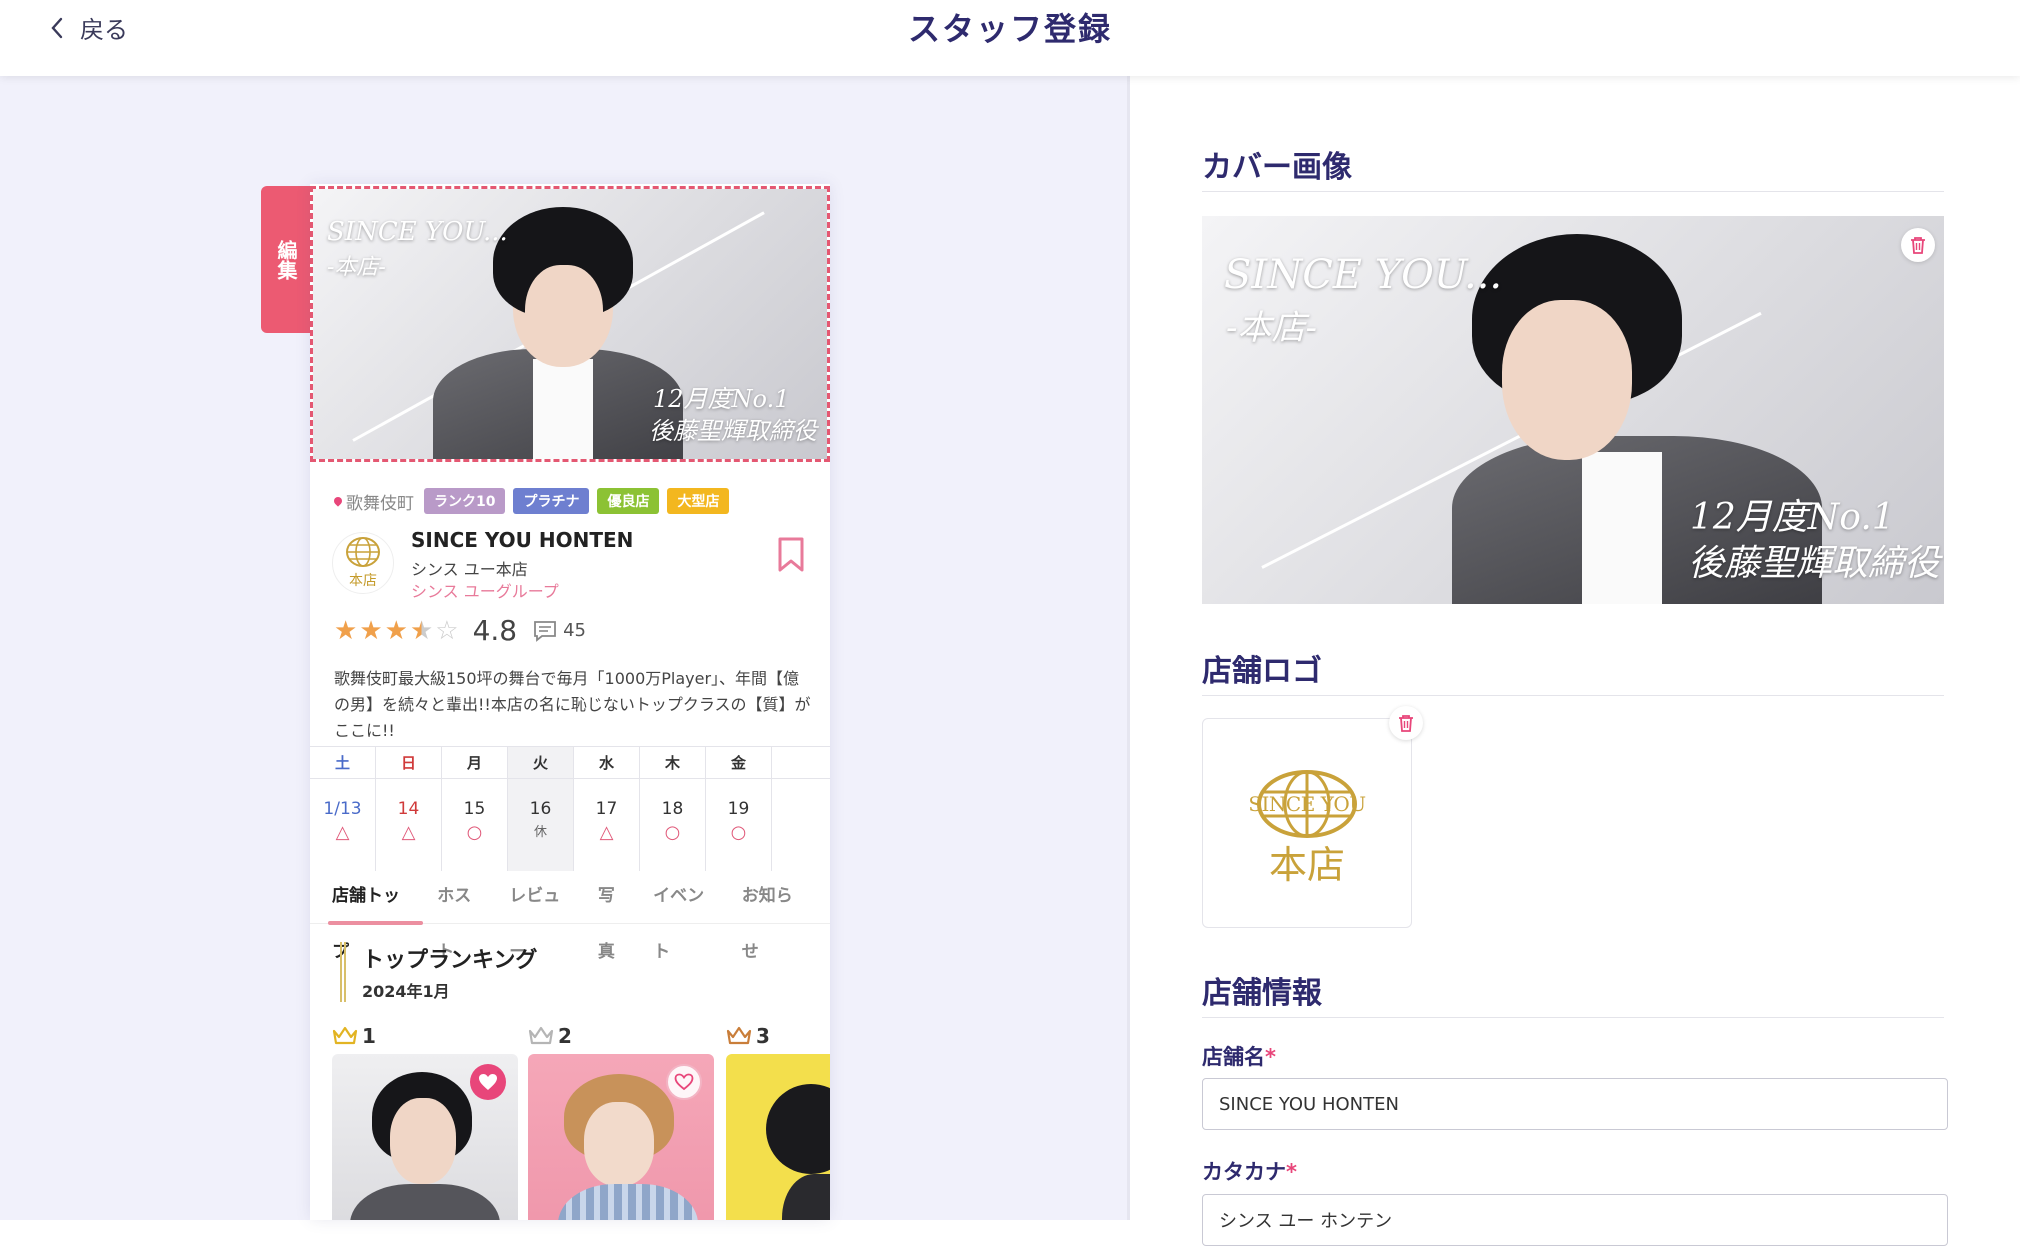 The width and height of the screenshot is (2020, 1246). I want to click on day-cell: 月, so click(475, 763).